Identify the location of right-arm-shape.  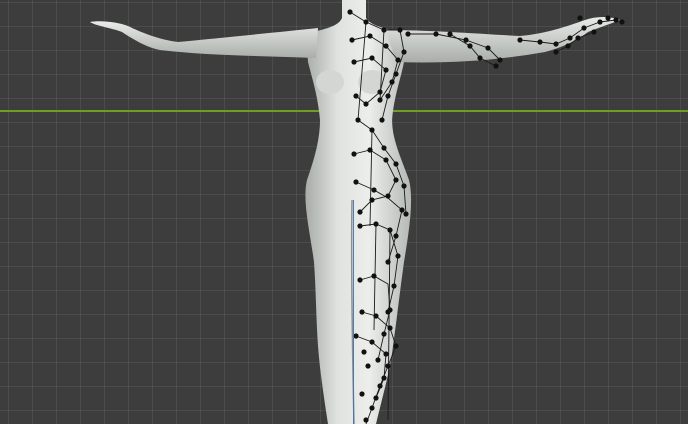
(503, 40).